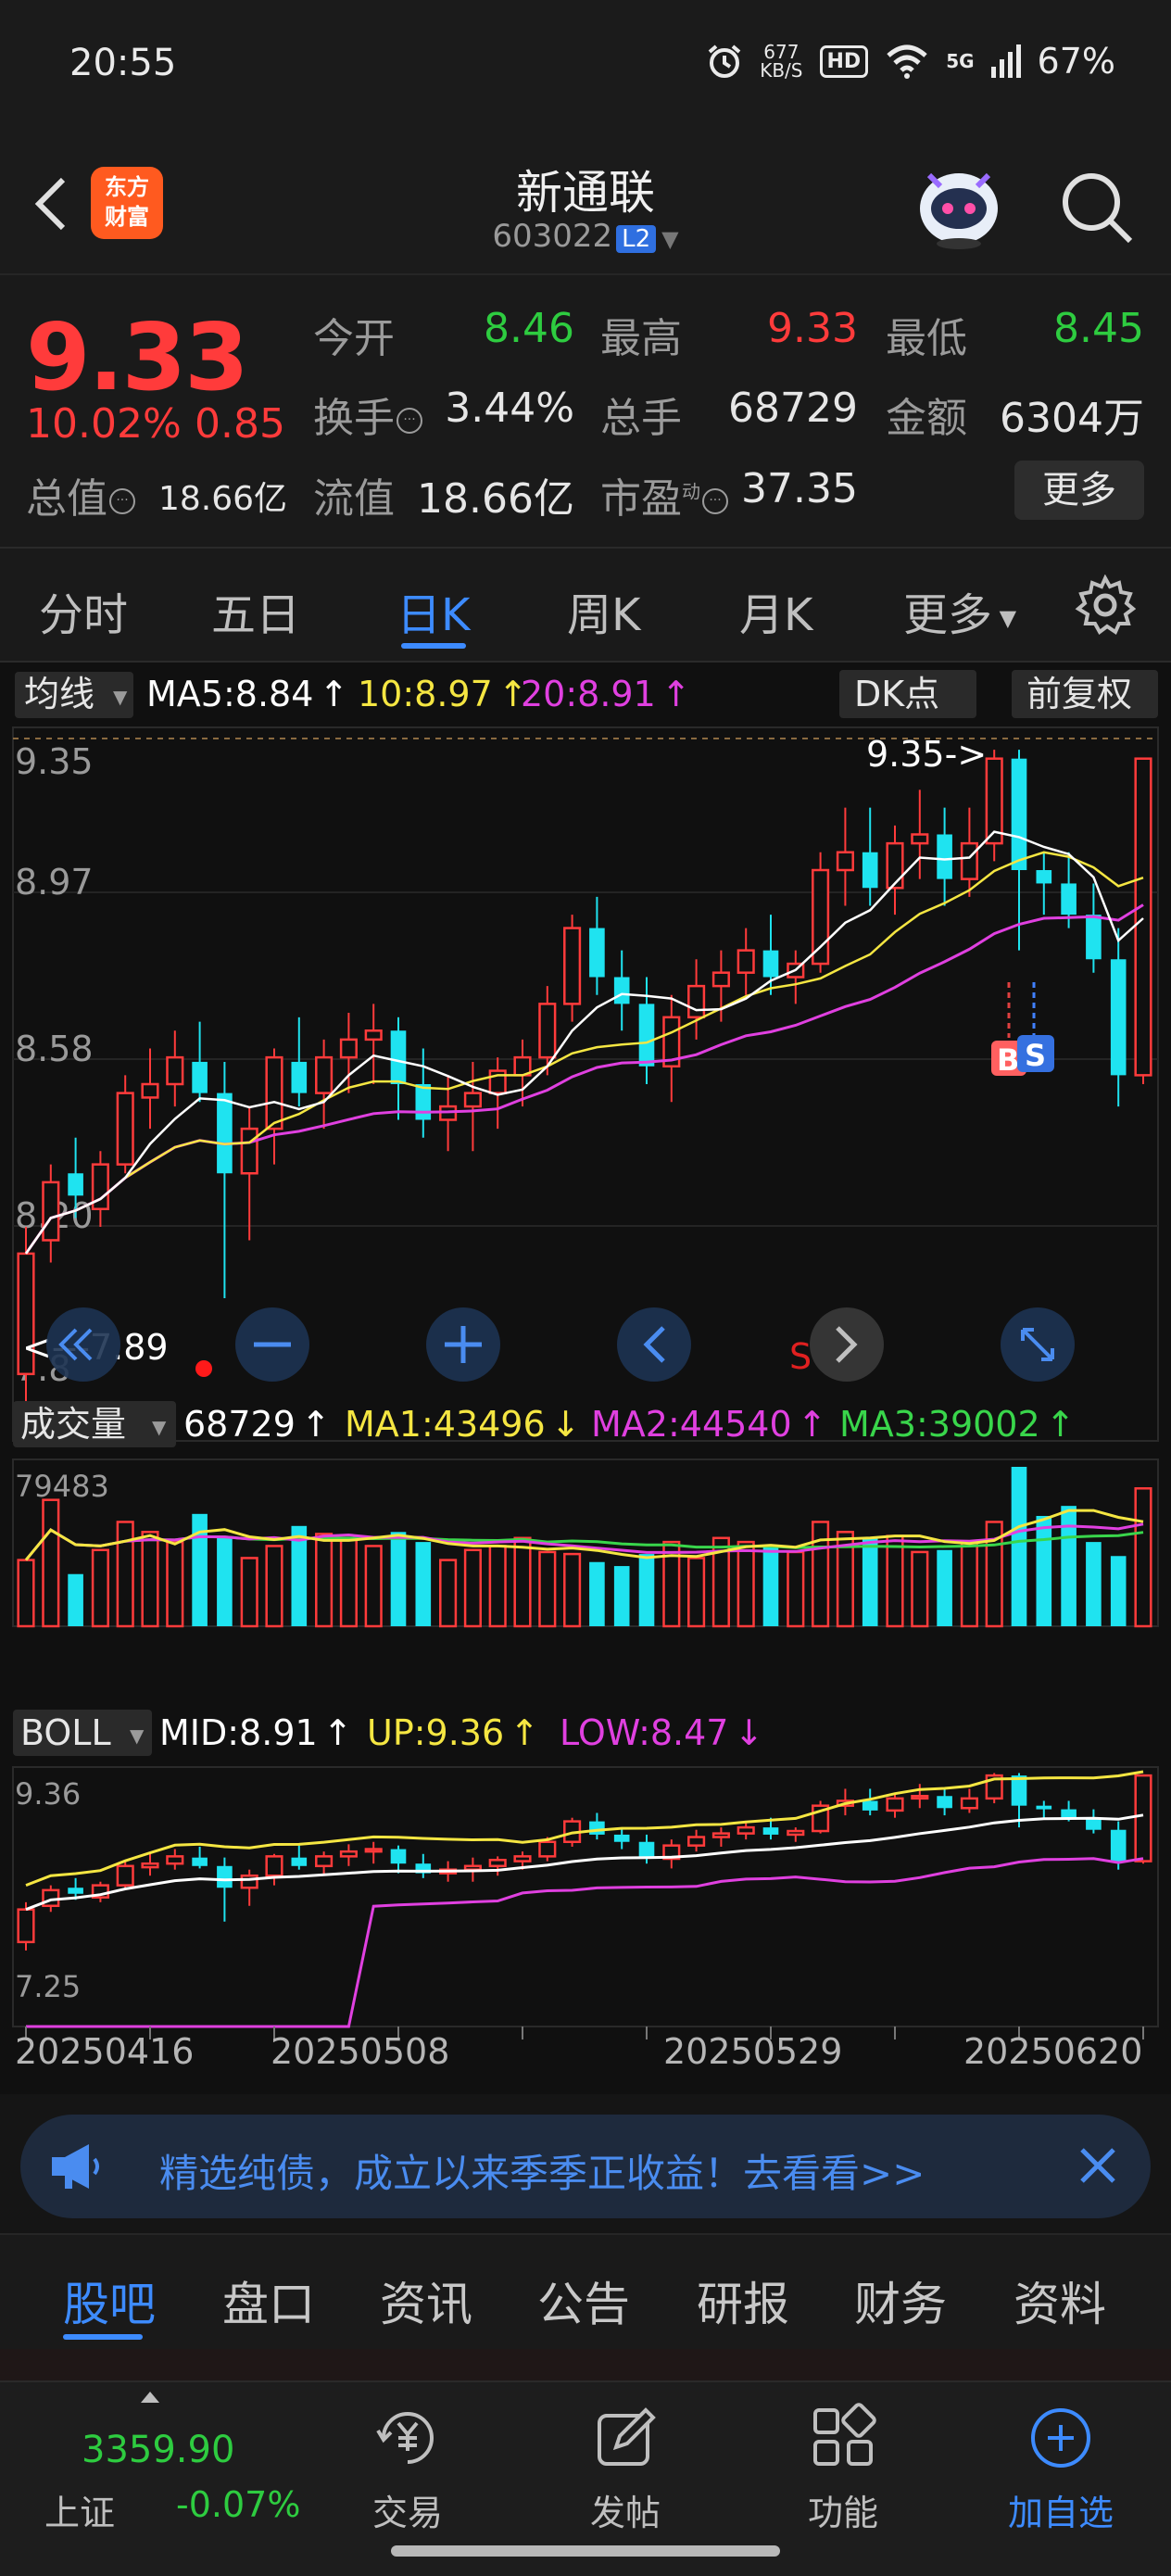 The image size is (1171, 2576). I want to click on boll-candles, so click(584, 1862).